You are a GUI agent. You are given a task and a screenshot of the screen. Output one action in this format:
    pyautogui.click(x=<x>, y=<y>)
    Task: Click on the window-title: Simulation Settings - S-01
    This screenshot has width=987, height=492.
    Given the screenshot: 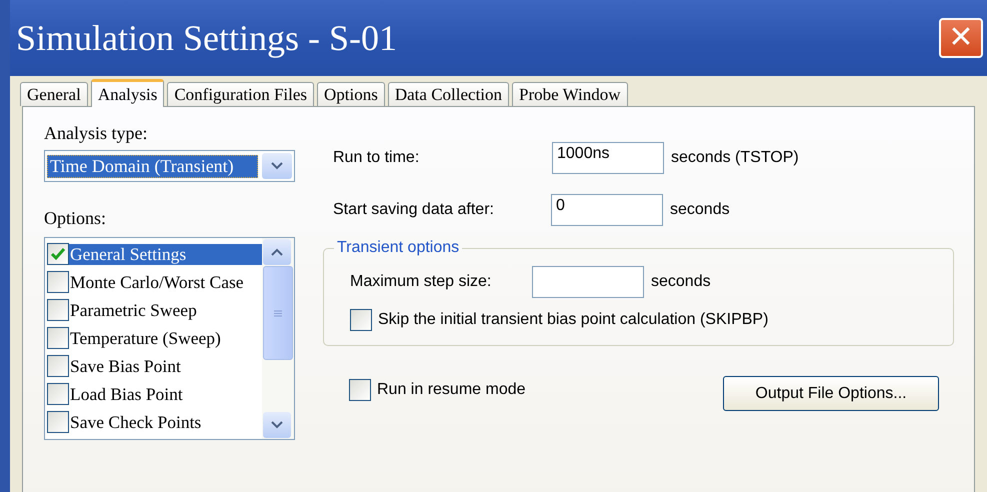 What is the action you would take?
    pyautogui.click(x=207, y=38)
    